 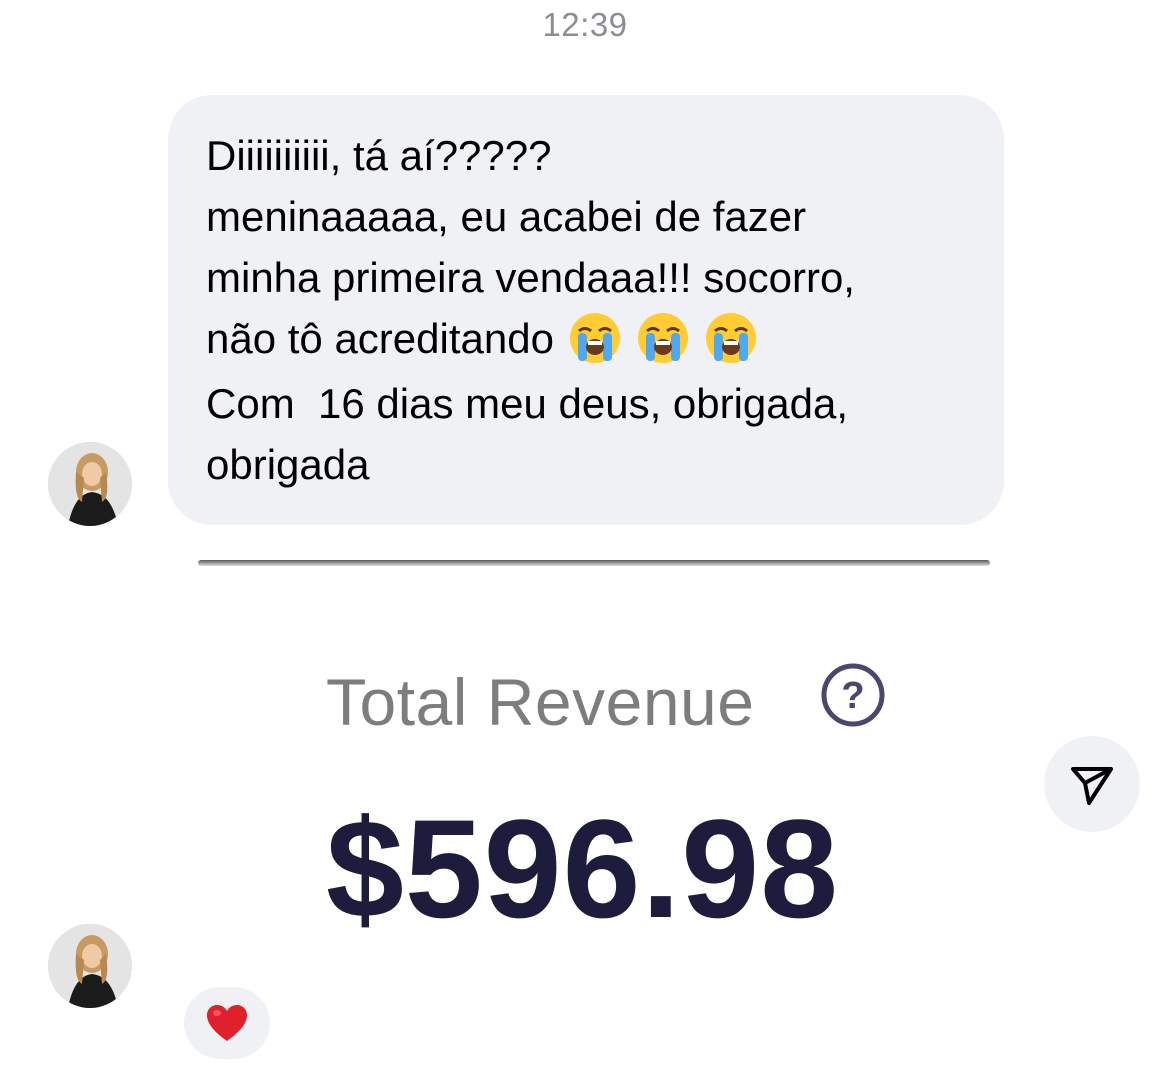 I want to click on message-line: não tô acreditando, so click(x=380, y=338).